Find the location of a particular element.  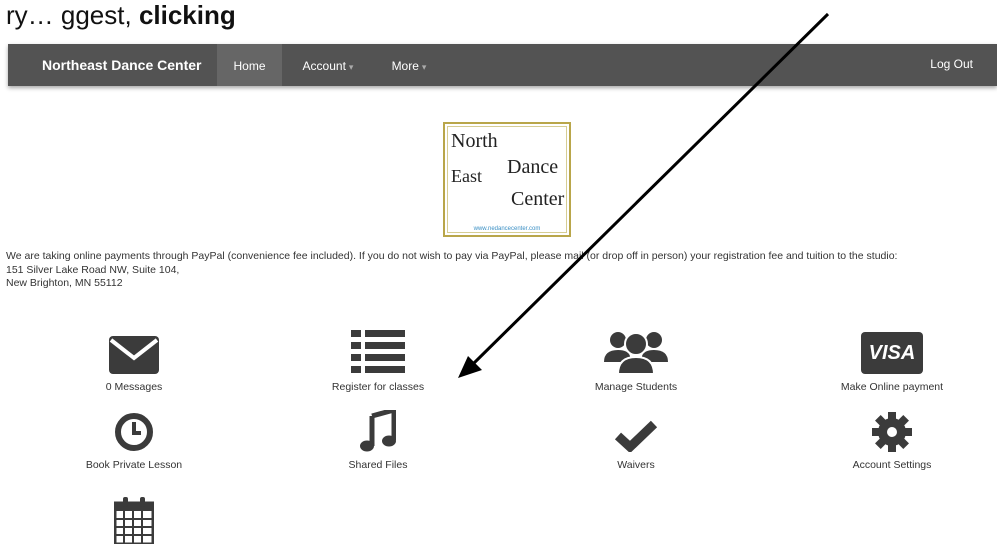

calendar-icon is located at coordinates (134, 520).